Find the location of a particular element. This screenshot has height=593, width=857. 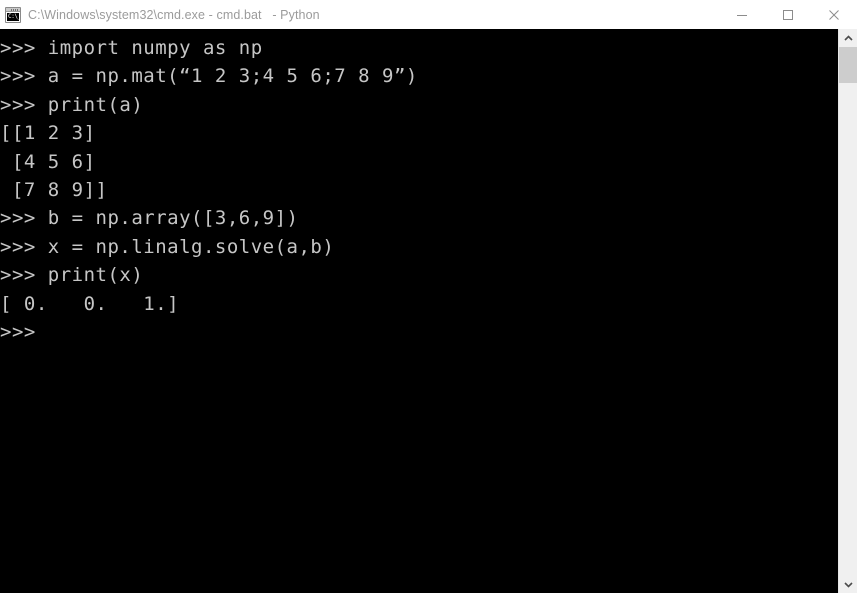

close-button is located at coordinates (834, 14).